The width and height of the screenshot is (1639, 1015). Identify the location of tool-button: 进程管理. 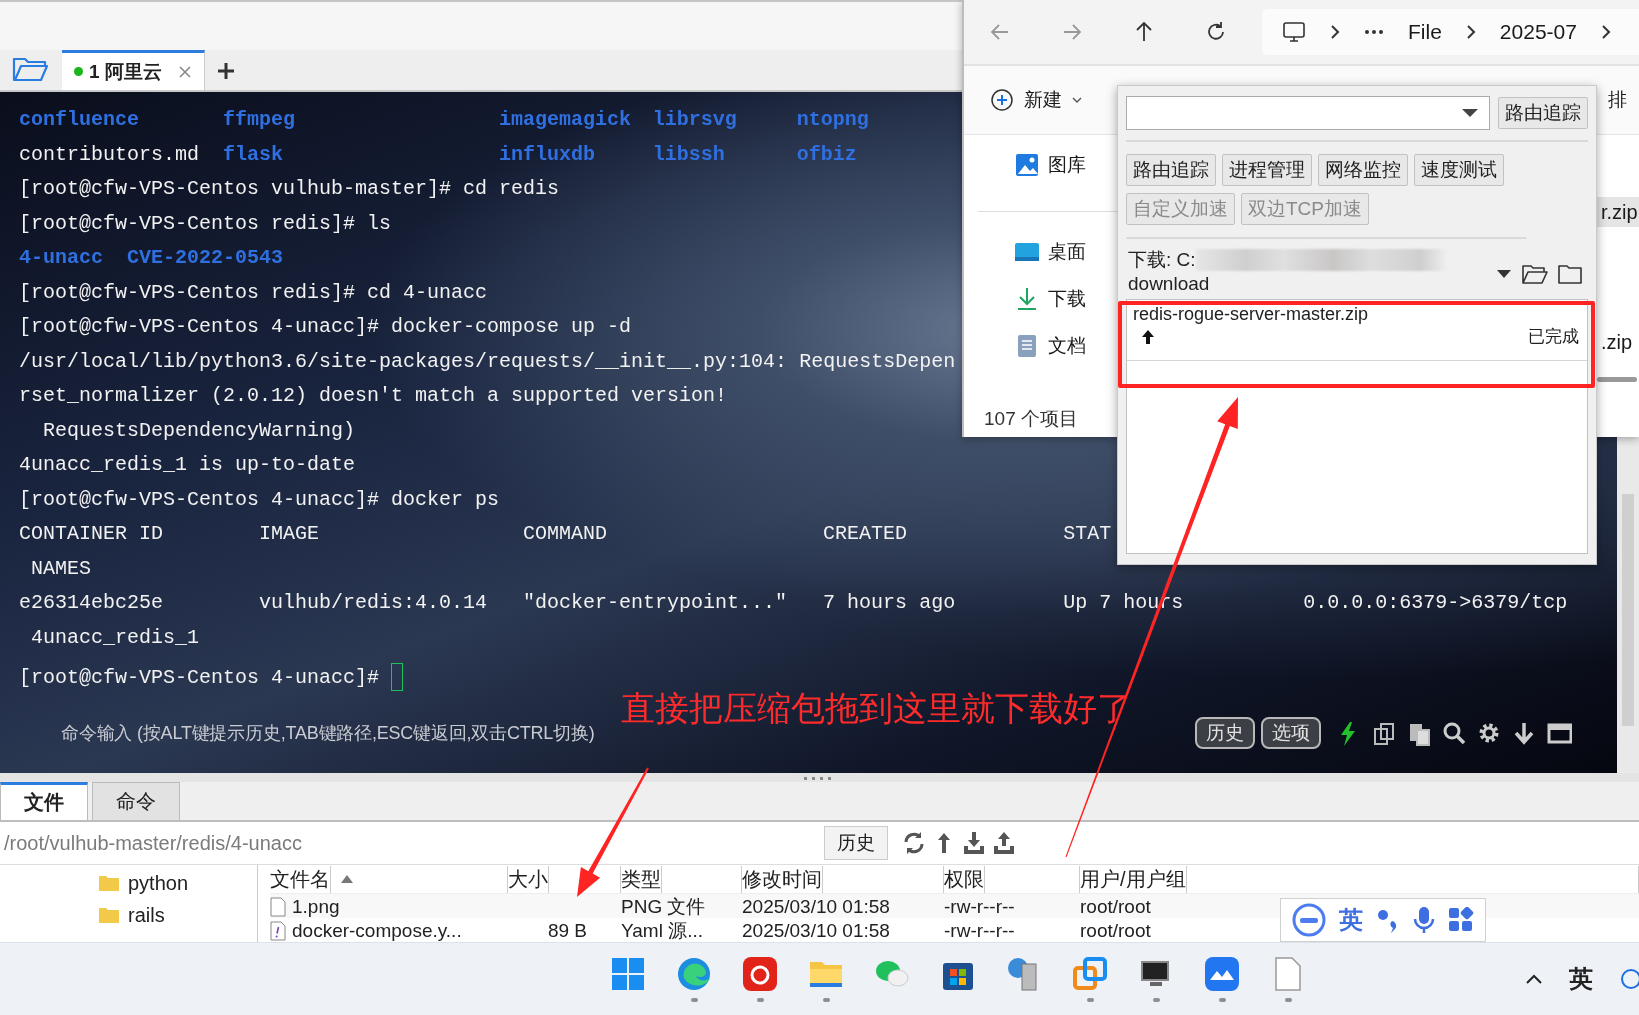
(1267, 170).